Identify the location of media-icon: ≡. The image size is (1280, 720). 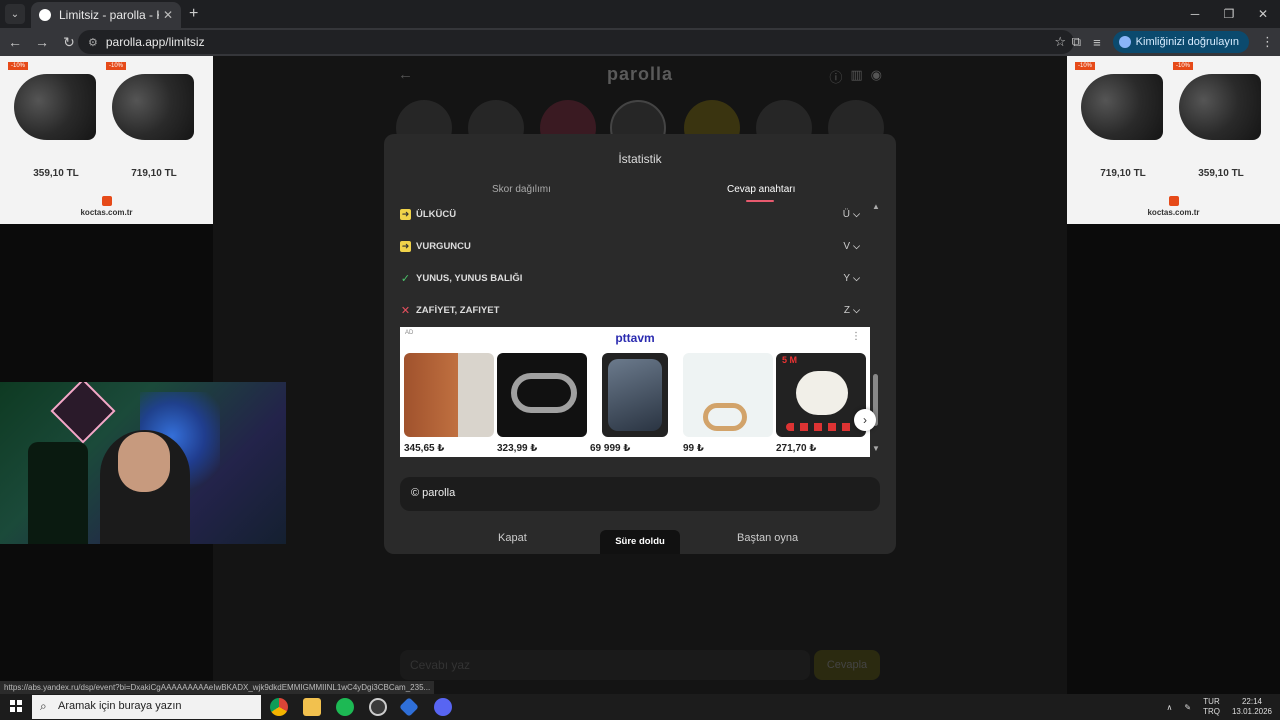
(1097, 42).